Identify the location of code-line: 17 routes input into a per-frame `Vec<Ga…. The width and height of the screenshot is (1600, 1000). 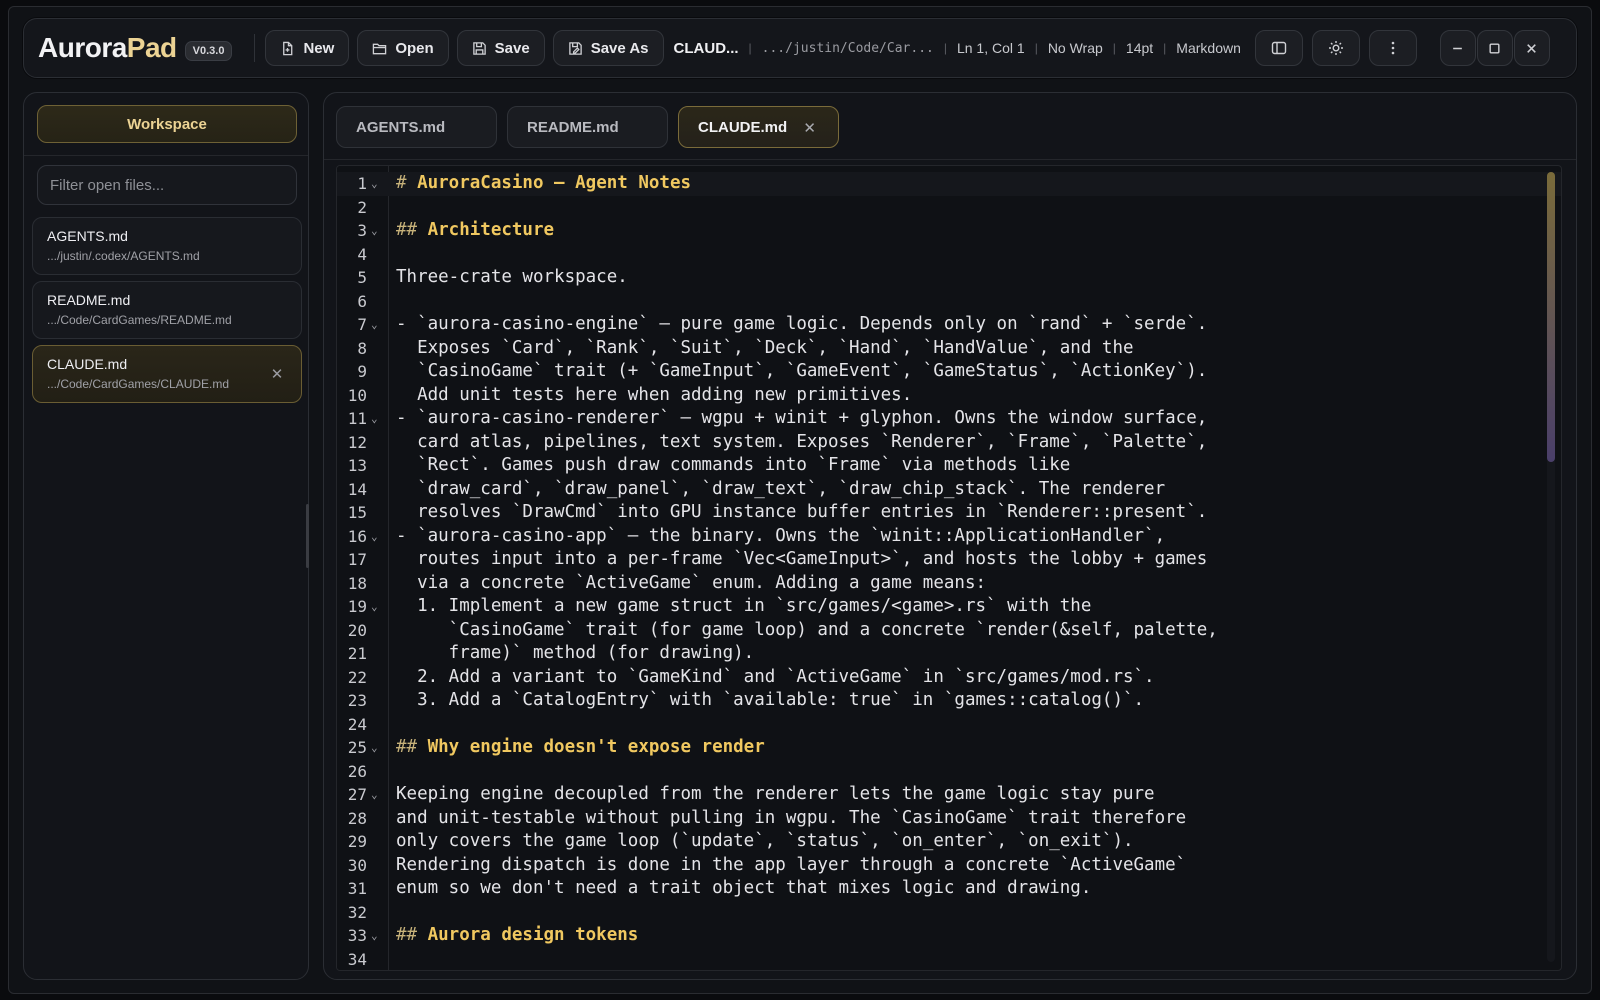
(949, 560).